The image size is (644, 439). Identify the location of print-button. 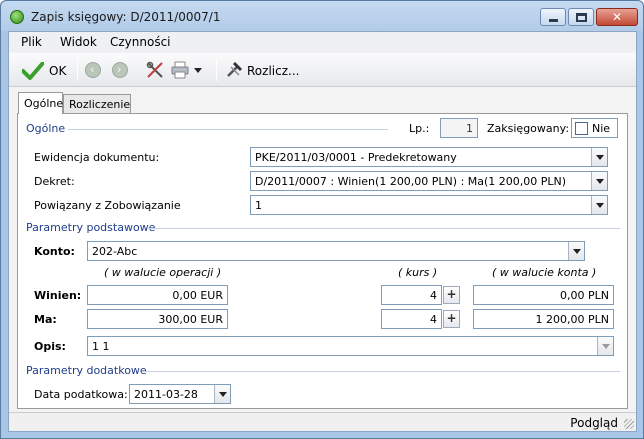
(187, 70).